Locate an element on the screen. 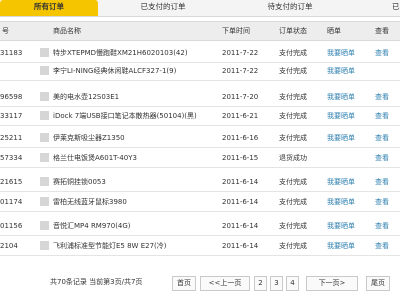  order-date: 2011-6-15 is located at coordinates (240, 158).